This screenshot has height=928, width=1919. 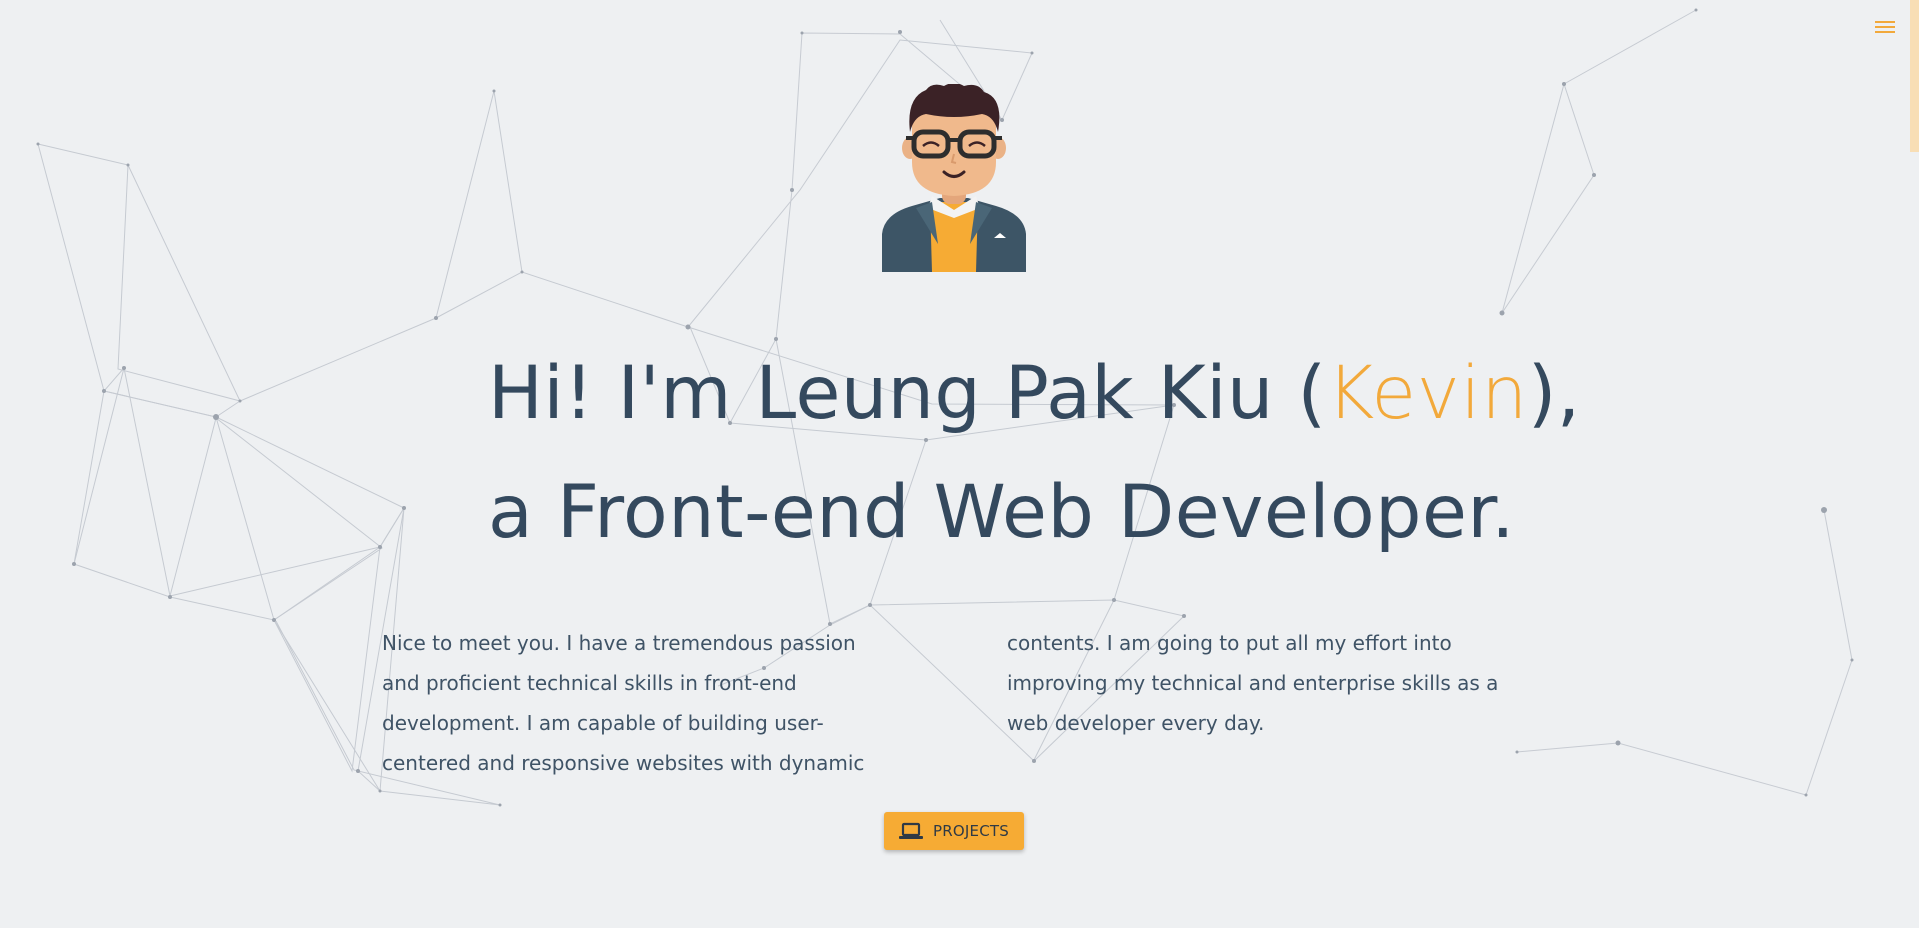 What do you see at coordinates (1427, 393) in the screenshot?
I see `nickname: Kevin` at bounding box center [1427, 393].